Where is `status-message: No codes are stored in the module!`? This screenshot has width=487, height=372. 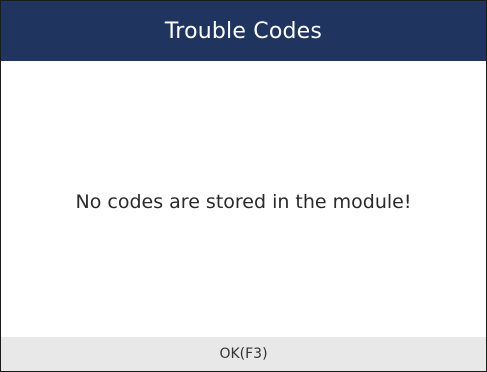
status-message: No codes are stored in the module! is located at coordinates (243, 202).